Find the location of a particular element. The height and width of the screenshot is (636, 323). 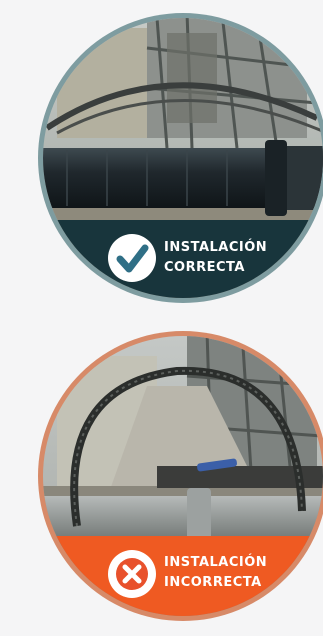

checkmark-icon-badge is located at coordinates (132, 258).